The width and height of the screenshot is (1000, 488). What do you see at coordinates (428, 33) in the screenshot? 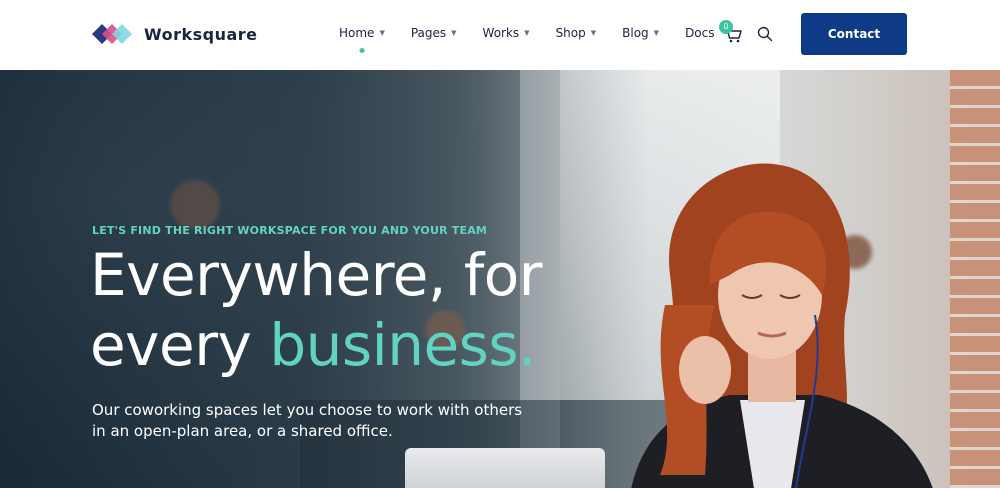
I see `nav-item-label: Pages` at bounding box center [428, 33].